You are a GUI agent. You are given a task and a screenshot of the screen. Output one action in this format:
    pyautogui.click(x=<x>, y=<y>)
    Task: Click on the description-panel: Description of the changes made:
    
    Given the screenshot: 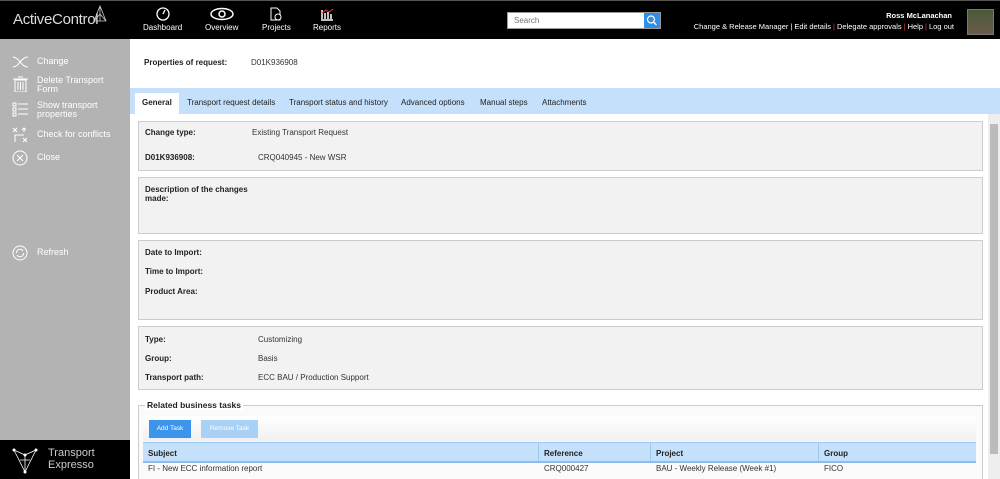 What is the action you would take?
    pyautogui.click(x=560, y=205)
    